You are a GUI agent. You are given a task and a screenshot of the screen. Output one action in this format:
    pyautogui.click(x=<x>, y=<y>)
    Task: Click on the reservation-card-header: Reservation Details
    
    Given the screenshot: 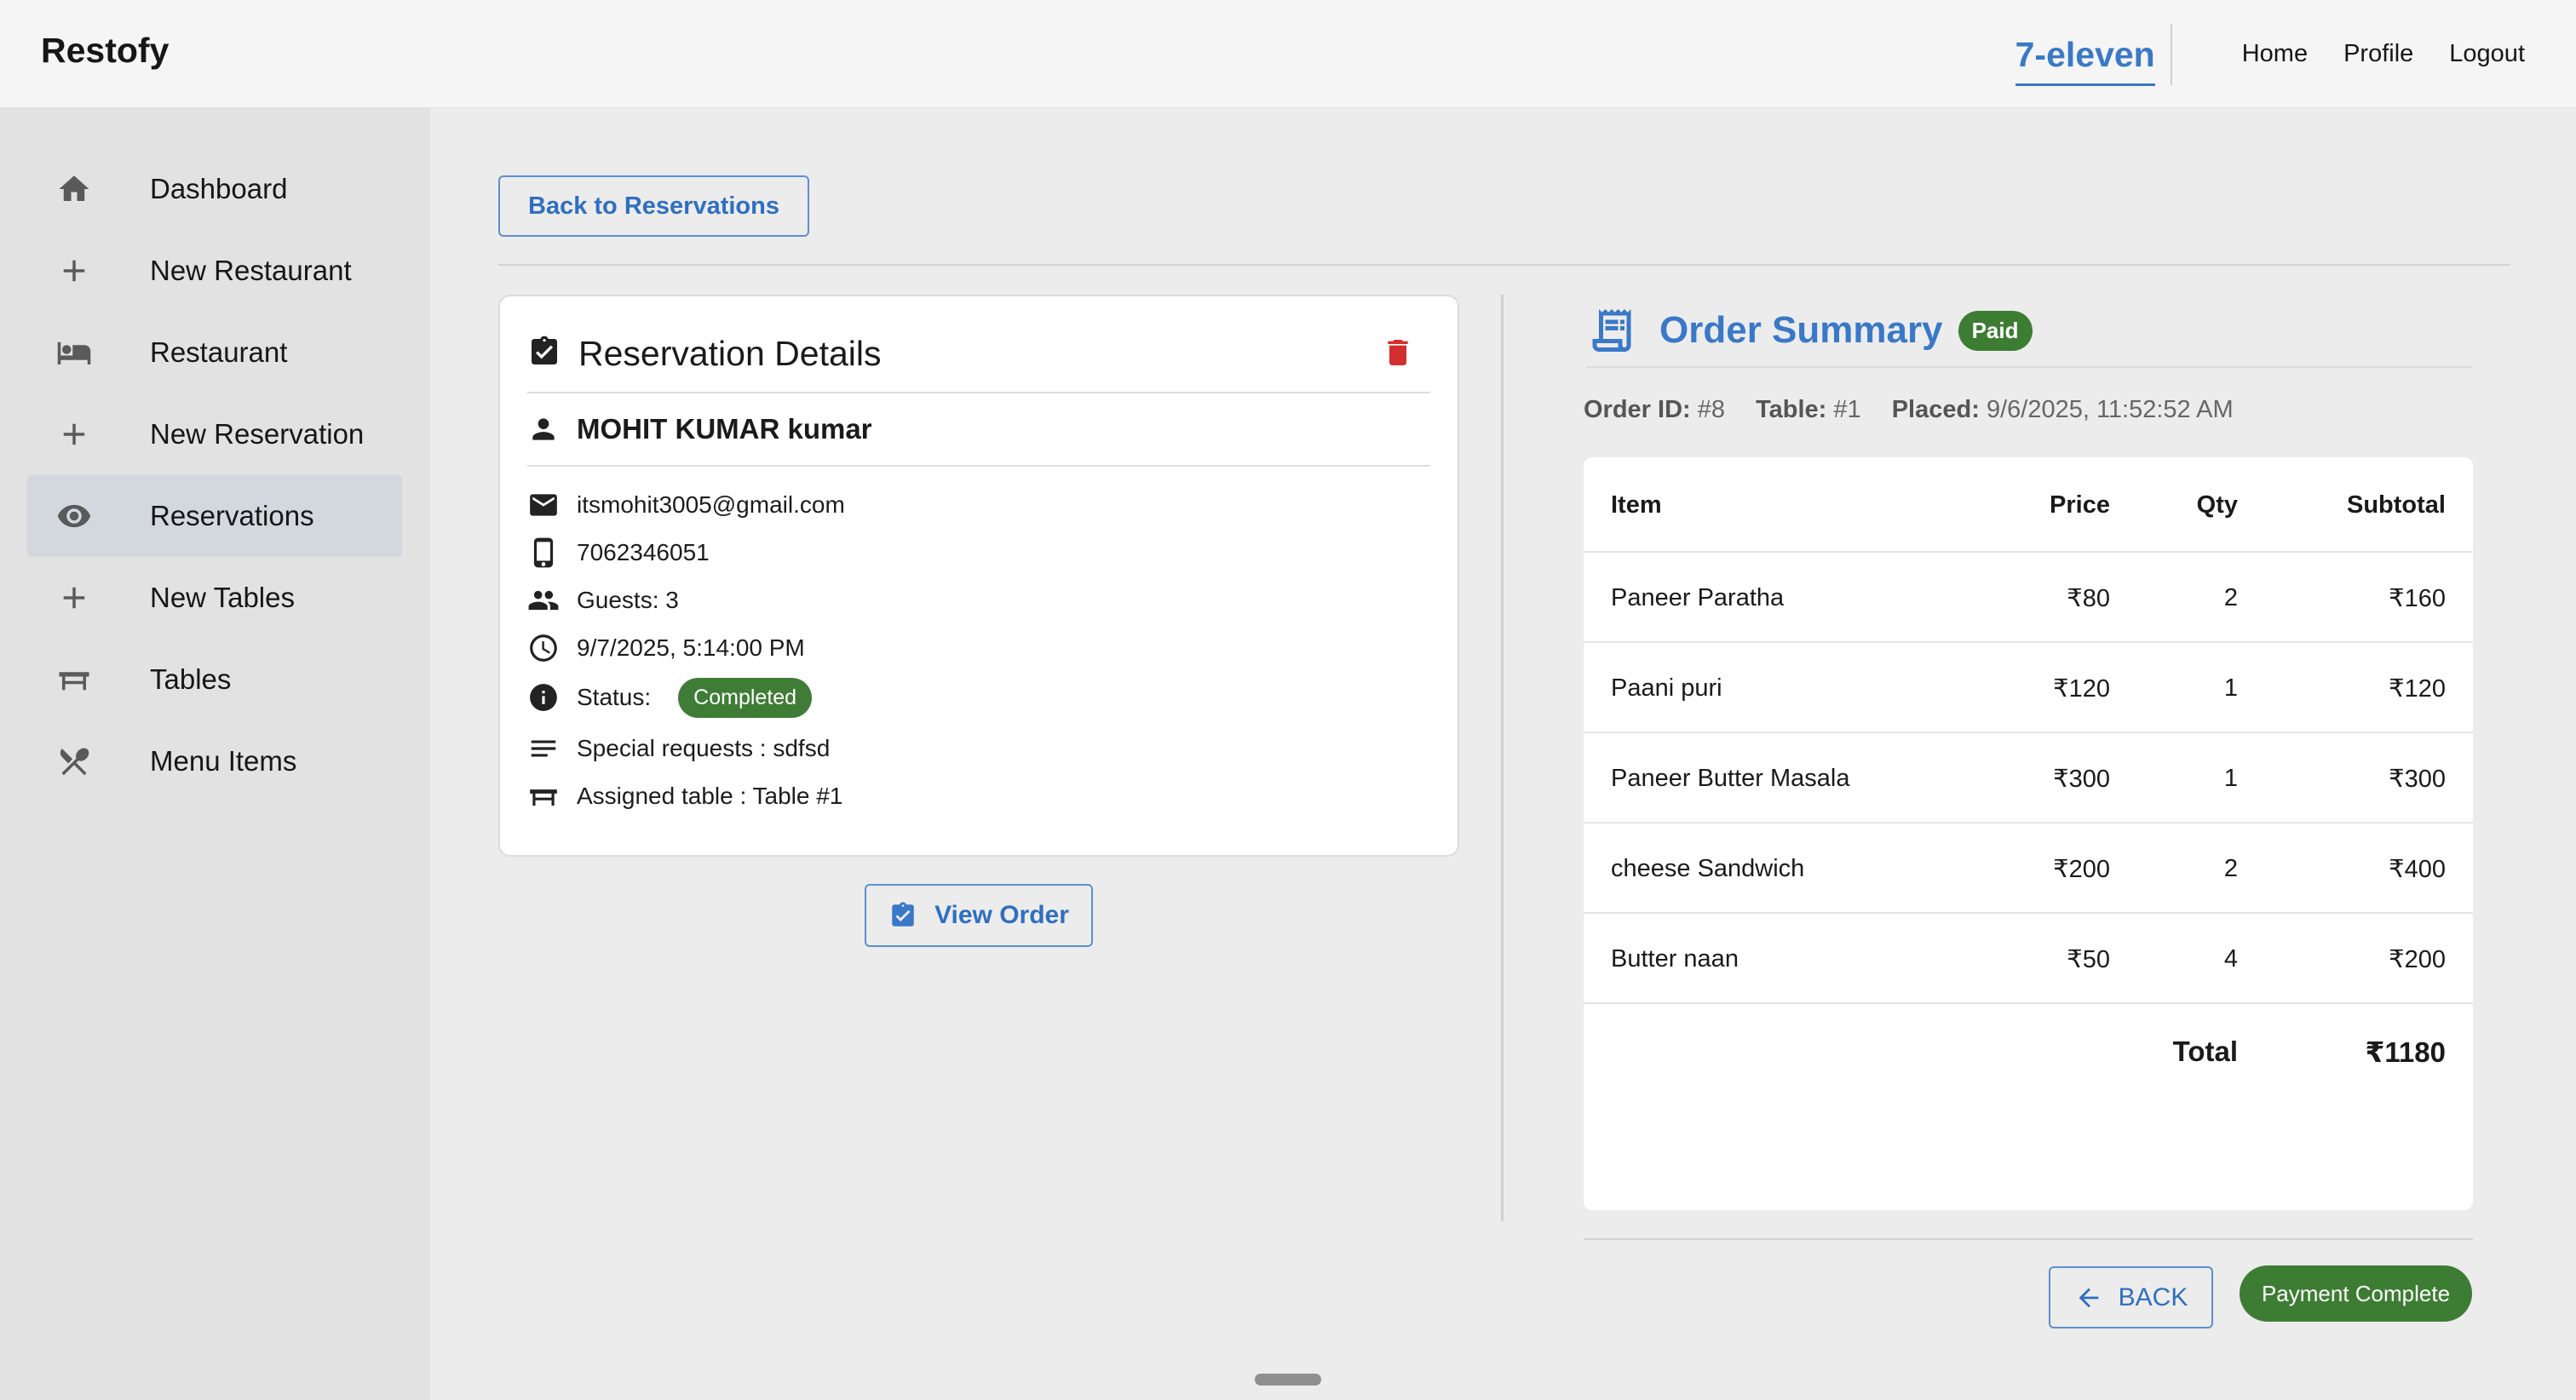 What is the action you would take?
    pyautogui.click(x=979, y=359)
    